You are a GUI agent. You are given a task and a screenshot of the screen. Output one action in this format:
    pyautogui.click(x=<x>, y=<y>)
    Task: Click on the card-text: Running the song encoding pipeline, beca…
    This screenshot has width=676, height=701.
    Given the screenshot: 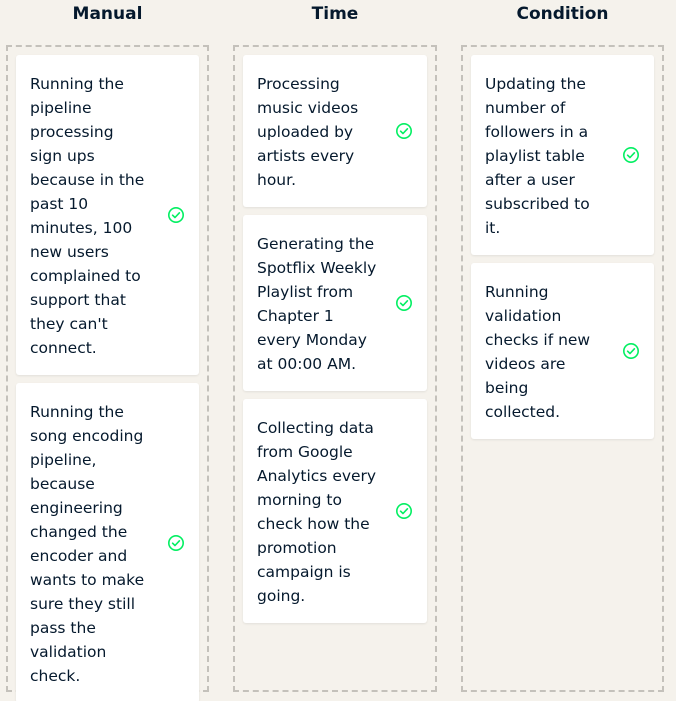 What is the action you would take?
    pyautogui.click(x=87, y=544)
    